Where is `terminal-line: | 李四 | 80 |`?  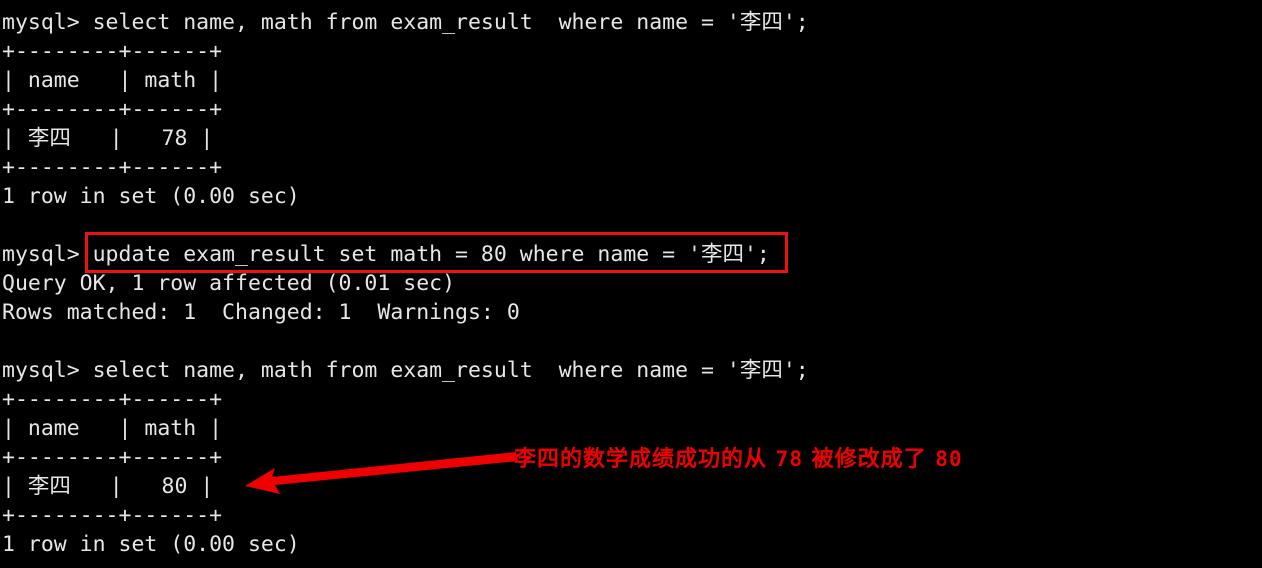 terminal-line: | 李四 | 80 | is located at coordinates (108, 486).